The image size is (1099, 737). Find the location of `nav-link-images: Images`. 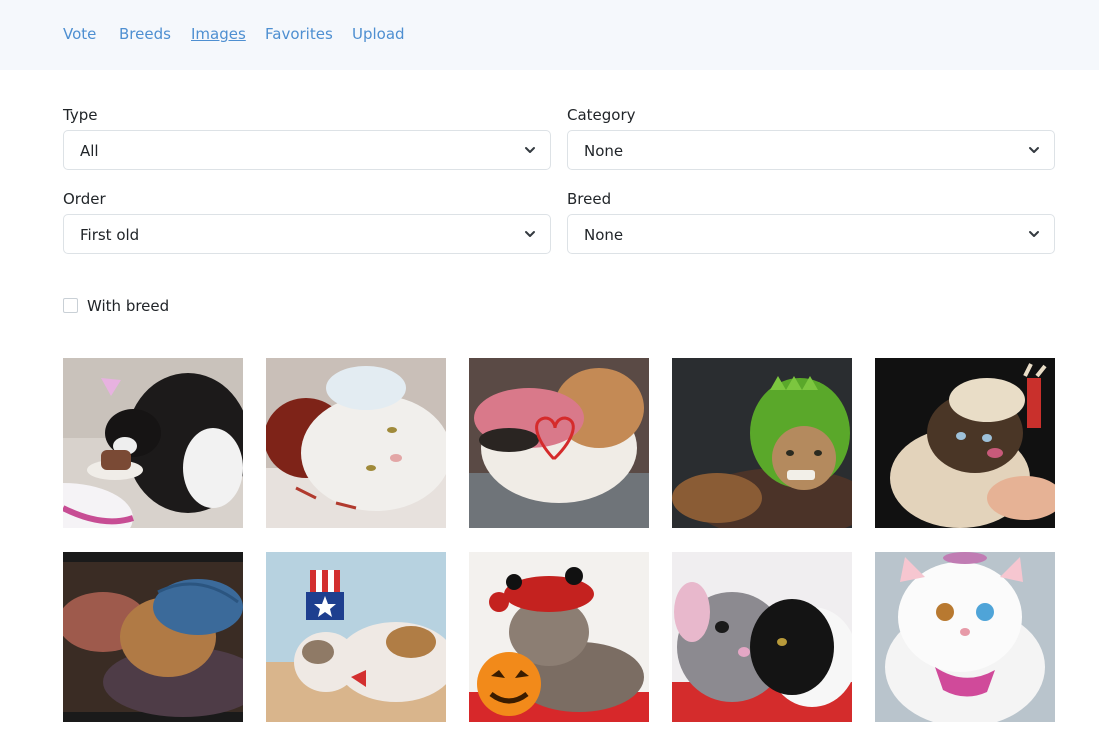

nav-link-images: Images is located at coordinates (218, 34).